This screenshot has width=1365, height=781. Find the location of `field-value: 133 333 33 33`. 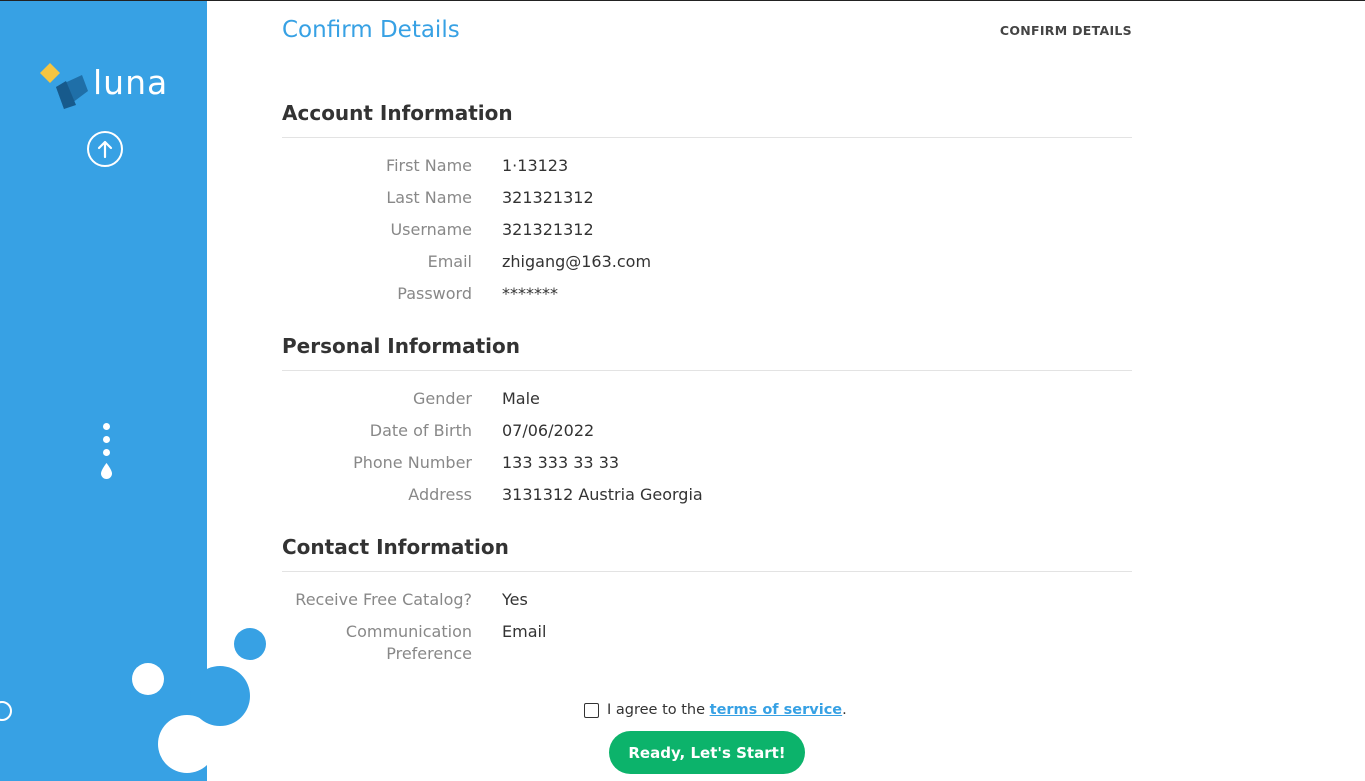

field-value: 133 333 33 33 is located at coordinates (561, 462).